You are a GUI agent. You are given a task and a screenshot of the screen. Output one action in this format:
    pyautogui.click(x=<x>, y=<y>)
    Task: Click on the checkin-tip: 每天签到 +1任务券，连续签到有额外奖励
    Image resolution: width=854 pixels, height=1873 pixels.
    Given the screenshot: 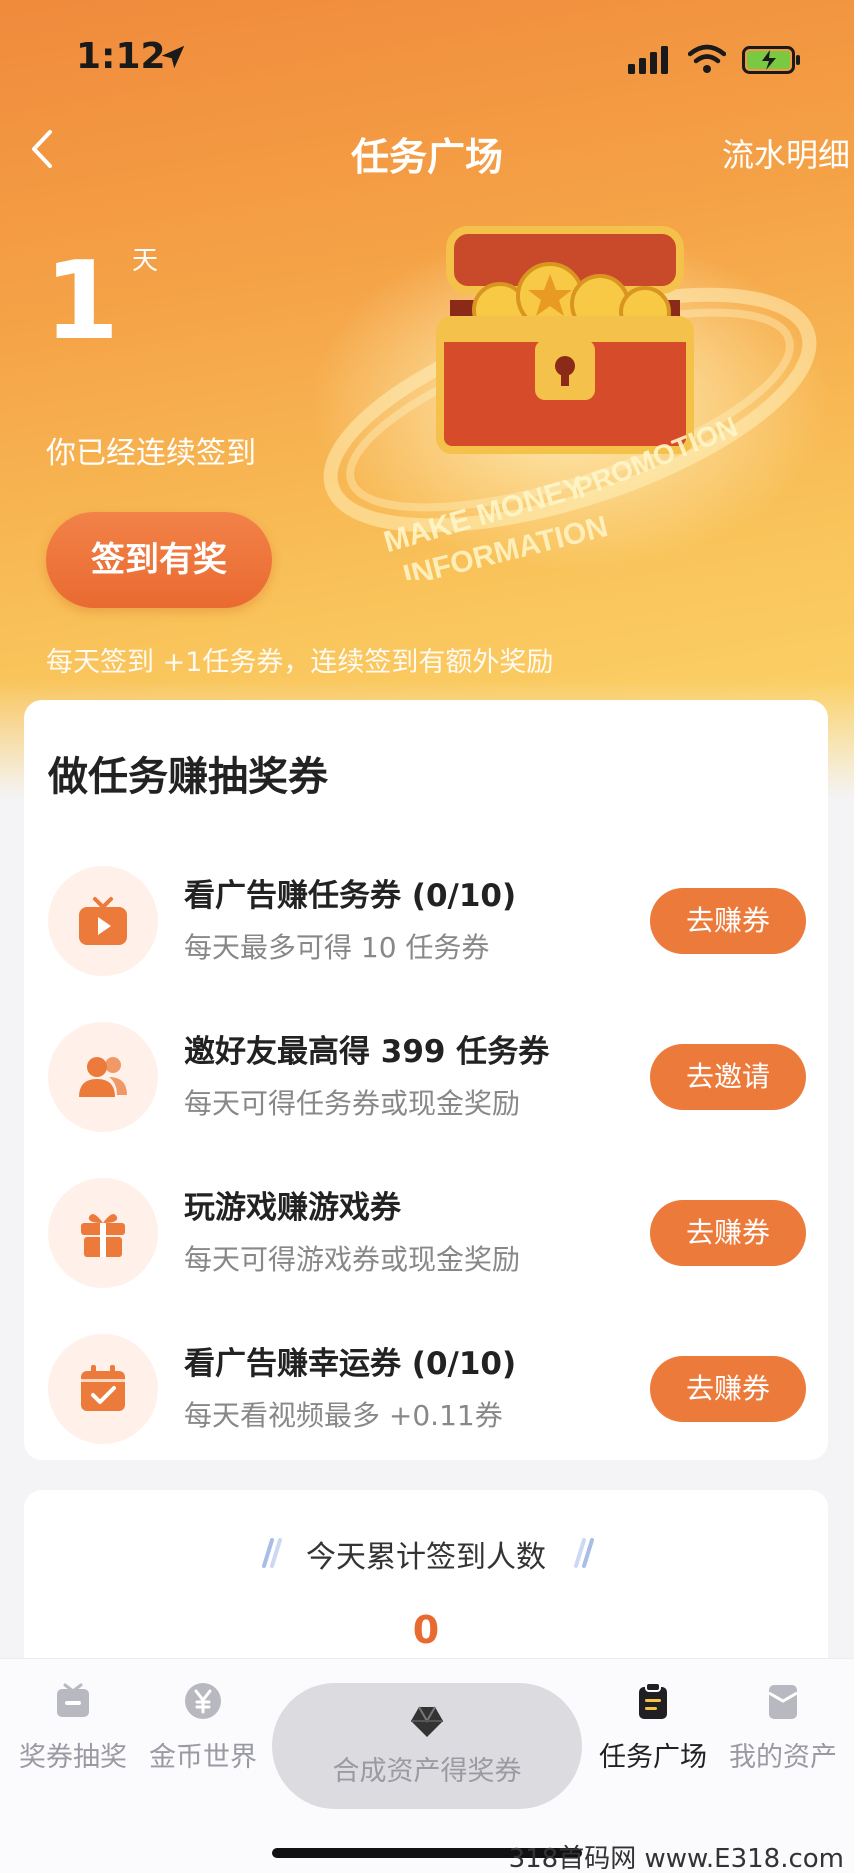 What is the action you would take?
    pyautogui.click(x=300, y=662)
    